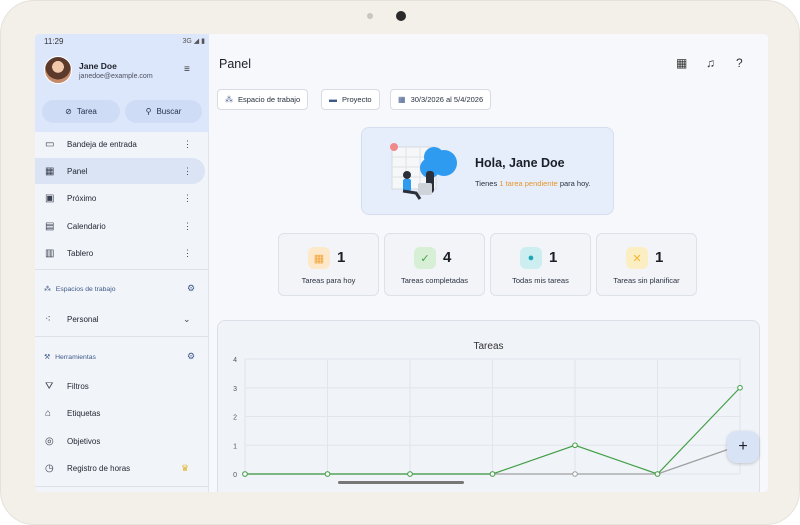 This screenshot has width=800, height=525. What do you see at coordinates (401, 16) in the screenshot?
I see `camera-icon` at bounding box center [401, 16].